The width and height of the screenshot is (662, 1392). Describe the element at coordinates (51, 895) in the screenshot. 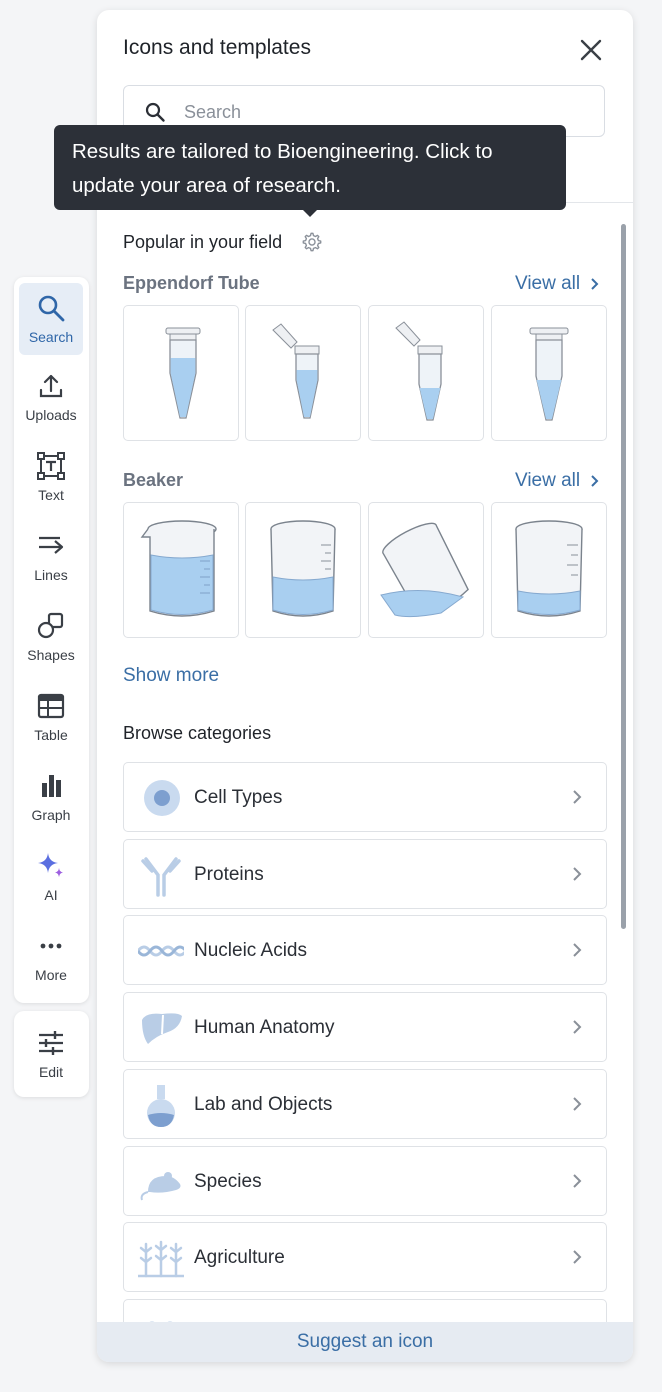

I see `toolbar-label: AI` at that location.